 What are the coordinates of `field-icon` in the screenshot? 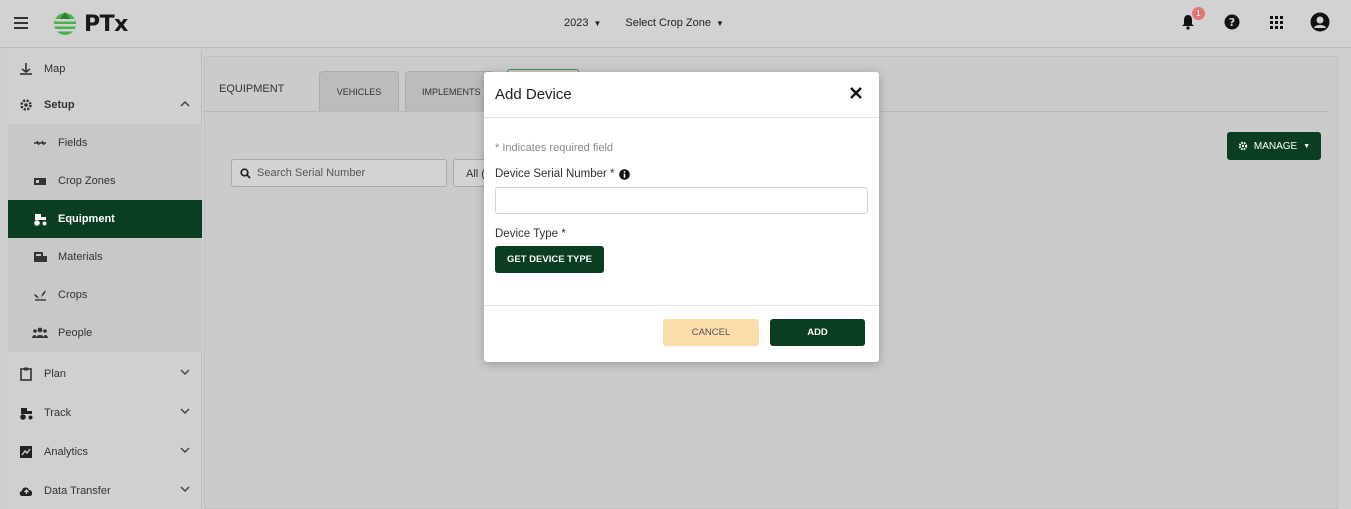 It's located at (40, 143).